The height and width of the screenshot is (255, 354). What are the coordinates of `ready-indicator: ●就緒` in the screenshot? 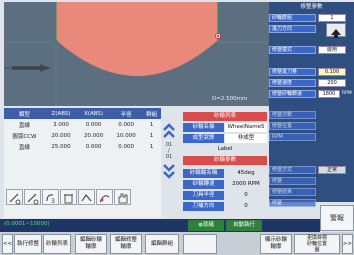 It's located at (206, 225).